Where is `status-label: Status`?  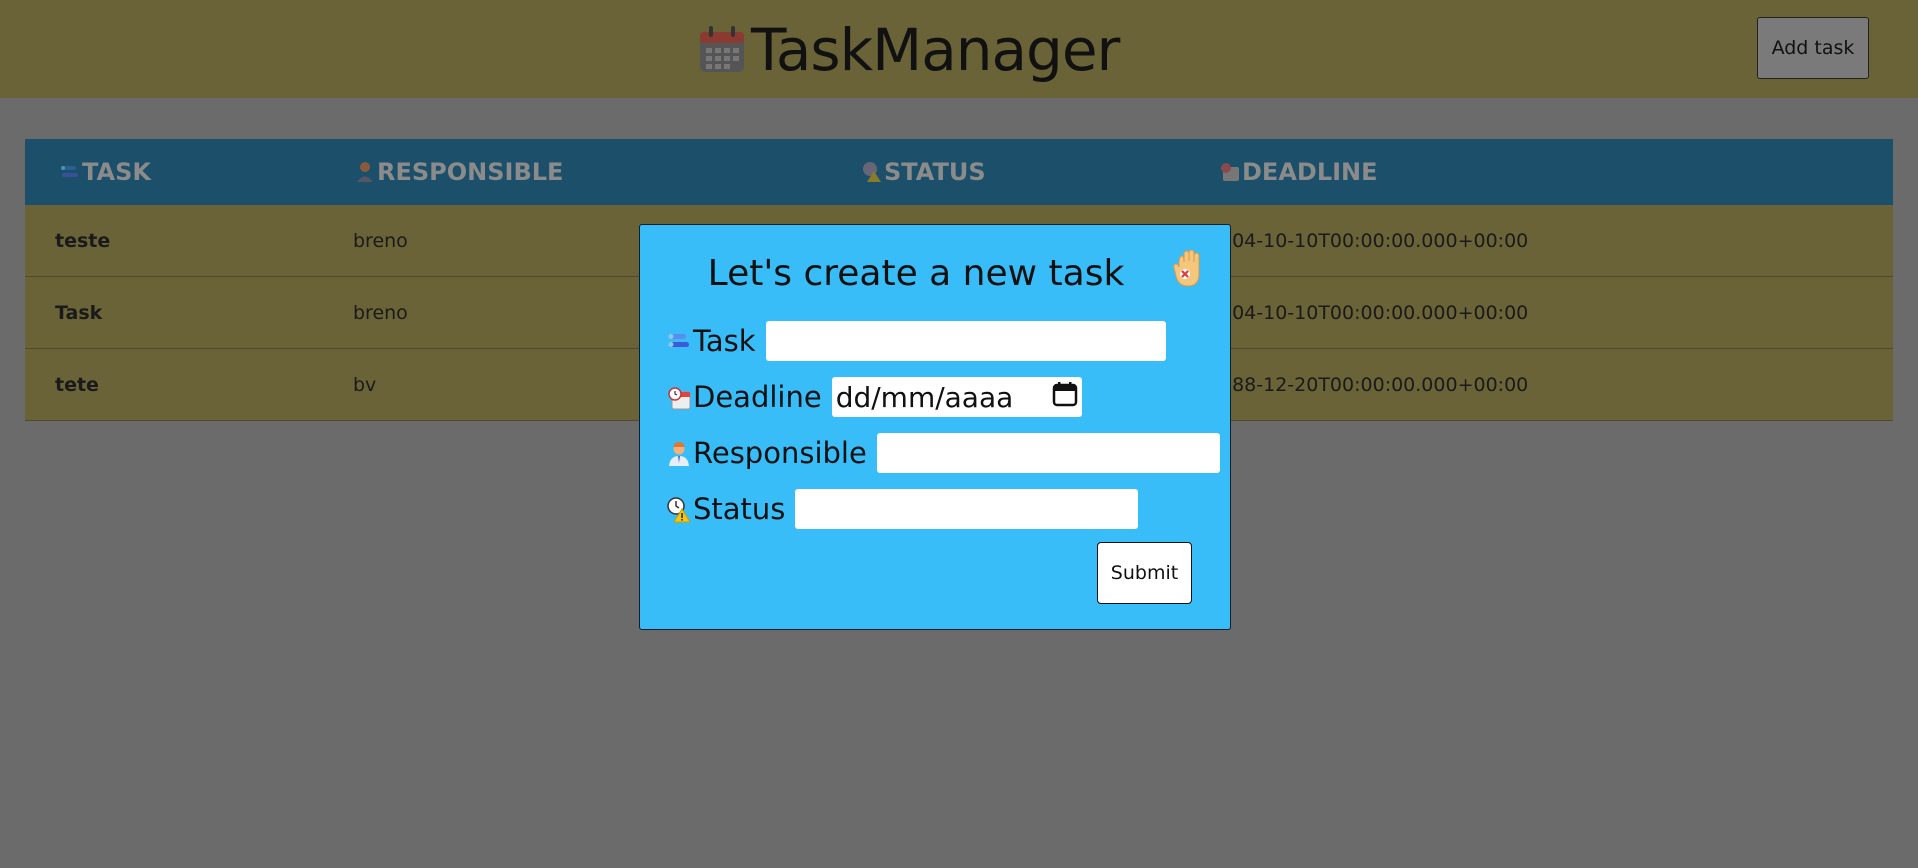 status-label: Status is located at coordinates (739, 509).